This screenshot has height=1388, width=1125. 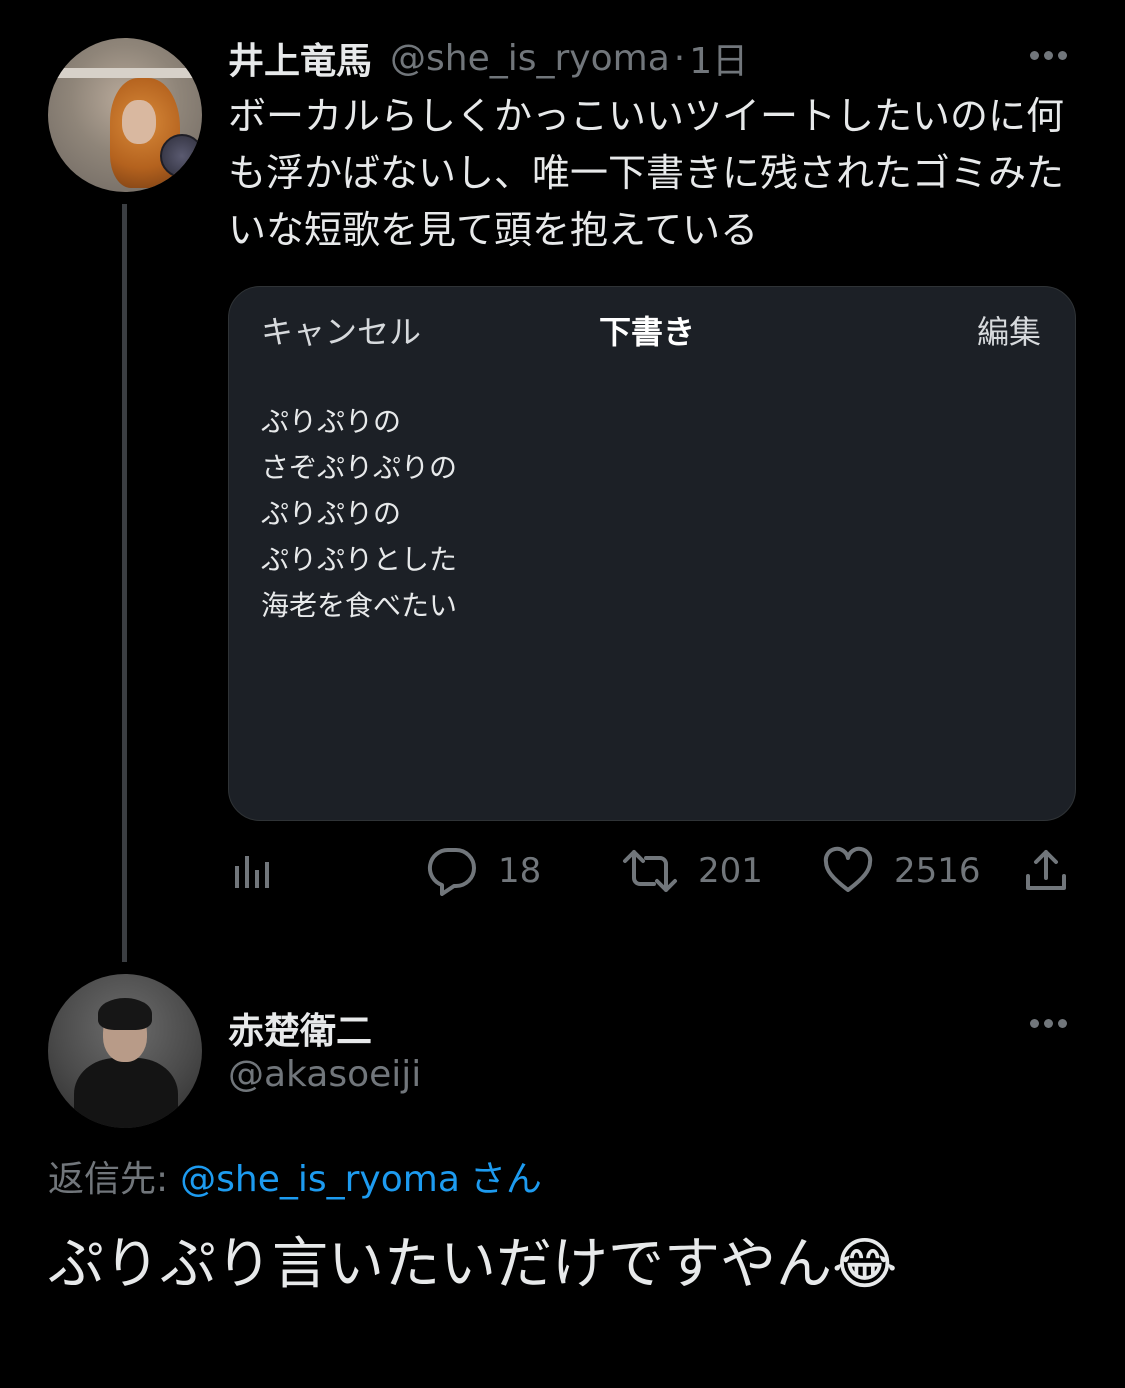 I want to click on avatar-face, so click(x=139, y=122).